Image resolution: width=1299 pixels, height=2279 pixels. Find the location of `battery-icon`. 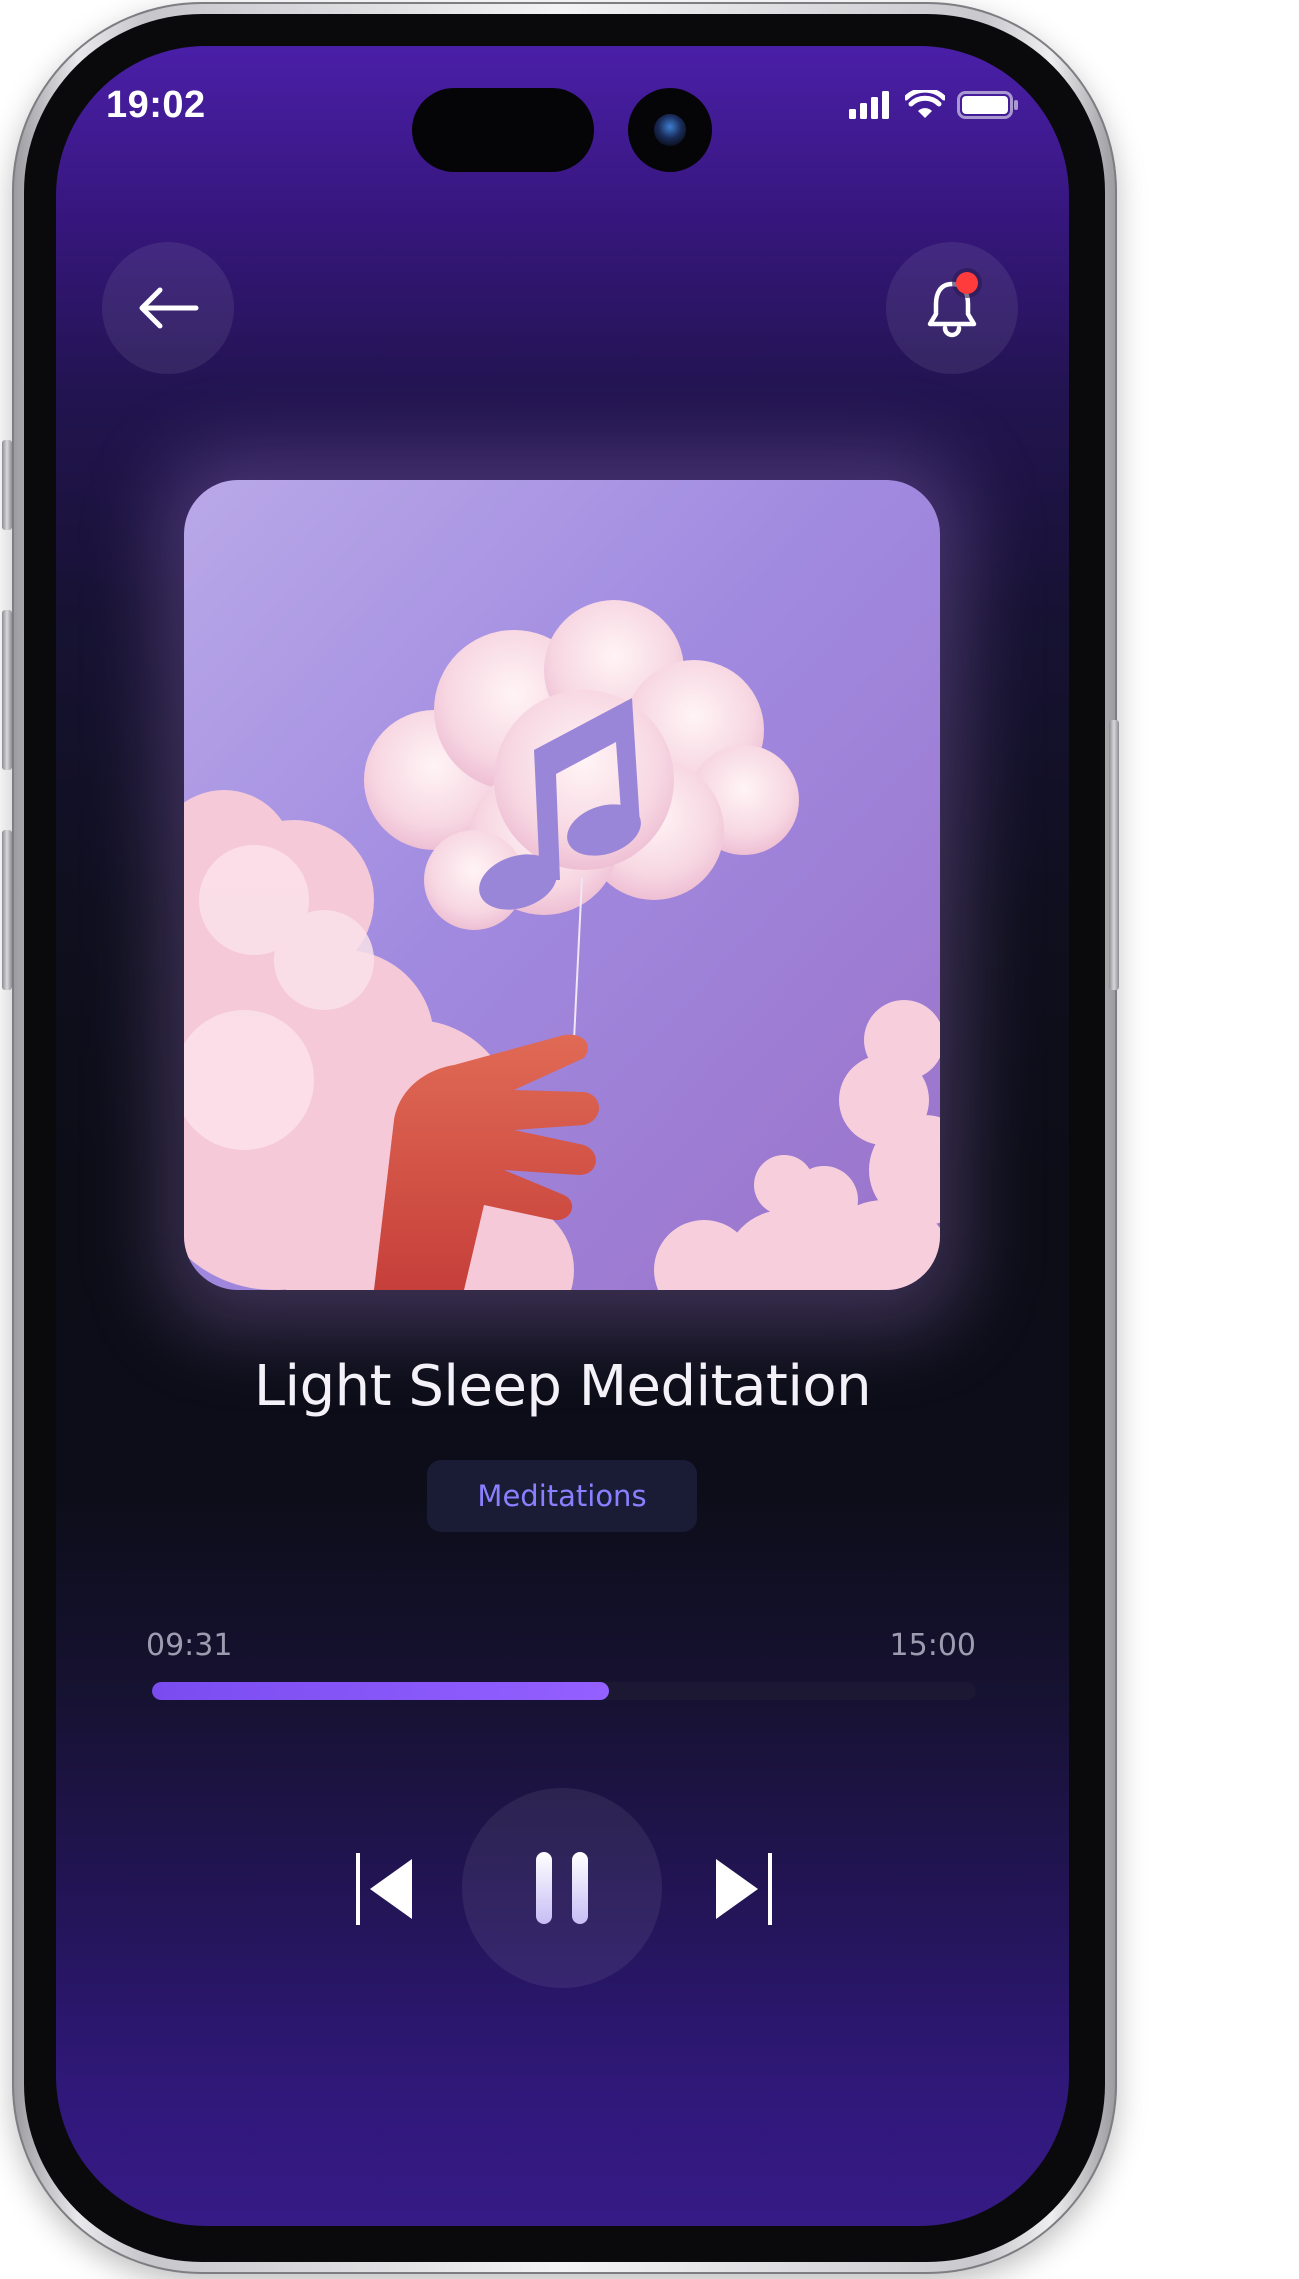

battery-icon is located at coordinates (987, 105).